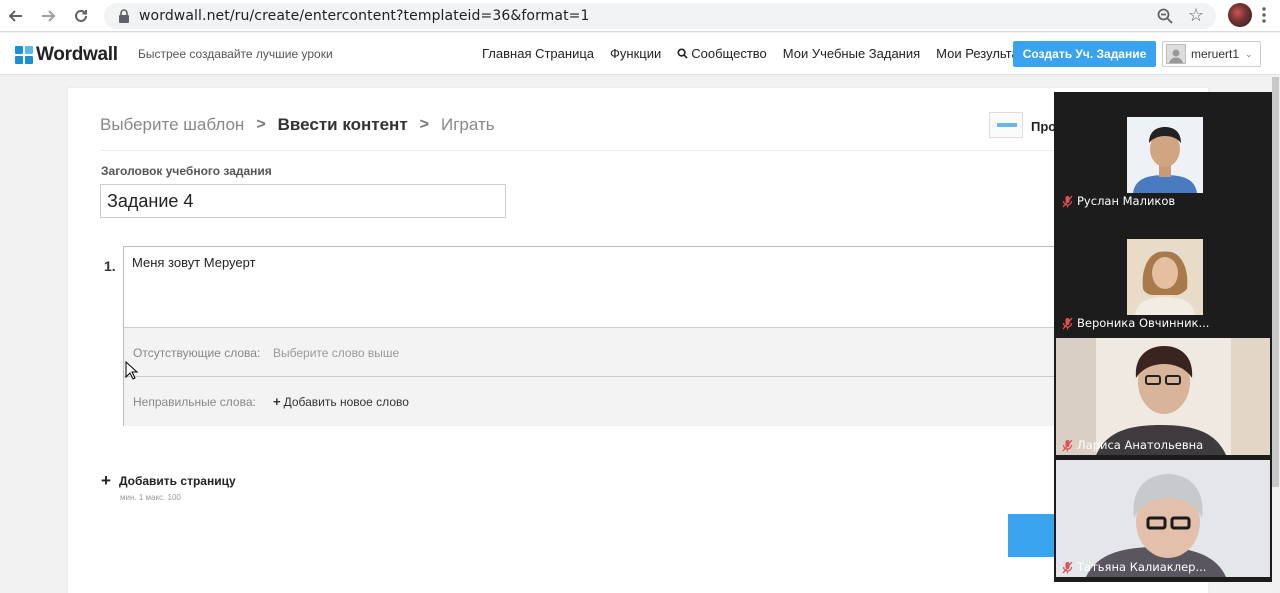  What do you see at coordinates (172, 125) in the screenshot?
I see `breadcrumb-step-template: Выберите шаблон` at bounding box center [172, 125].